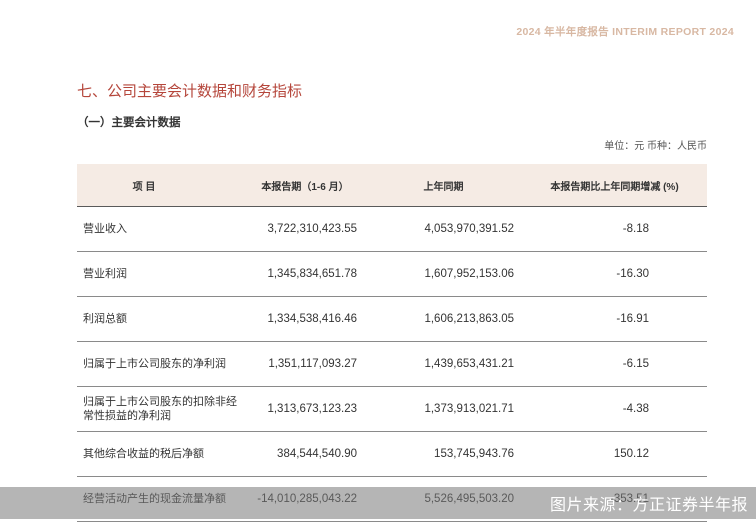 This screenshot has width=756, height=522. Describe the element at coordinates (443, 229) in the screenshot. I see `row-previous: 4,053,970,391.52` at that location.